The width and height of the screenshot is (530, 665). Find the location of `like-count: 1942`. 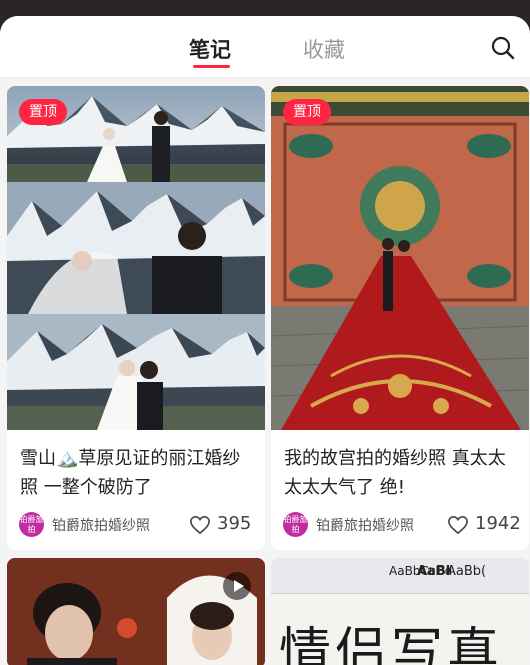

like-count: 1942 is located at coordinates (498, 523).